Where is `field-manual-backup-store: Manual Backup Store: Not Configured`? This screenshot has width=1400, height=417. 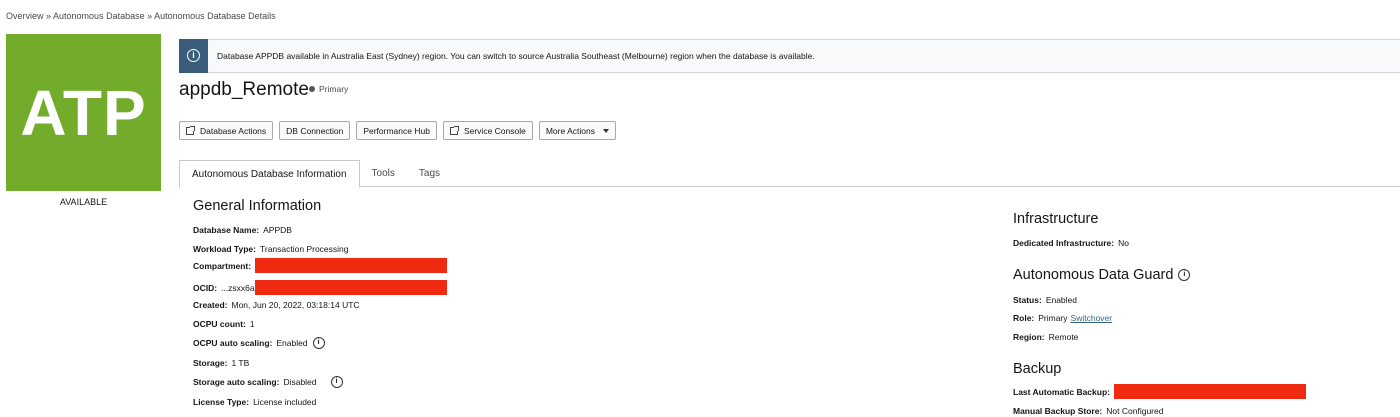 field-manual-backup-store: Manual Backup Store: Not Configured is located at coordinates (1088, 411).